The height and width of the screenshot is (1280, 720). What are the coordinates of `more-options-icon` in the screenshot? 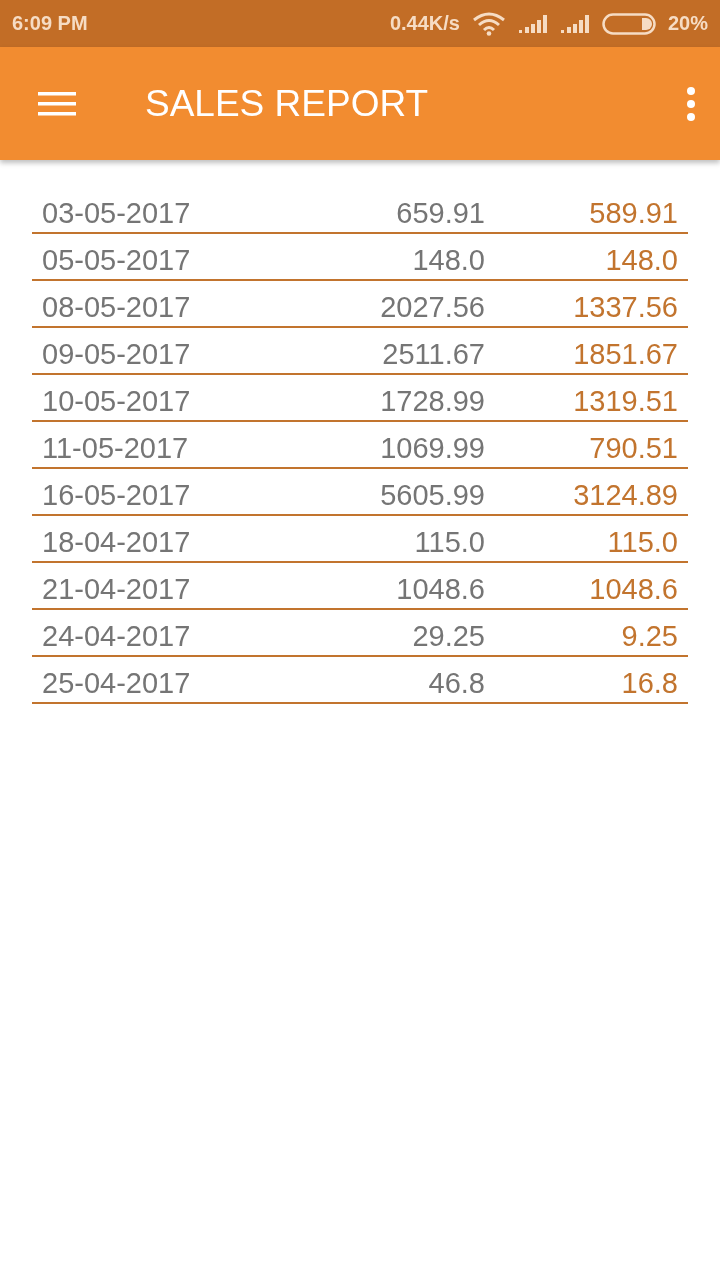 It's located at (691, 103).